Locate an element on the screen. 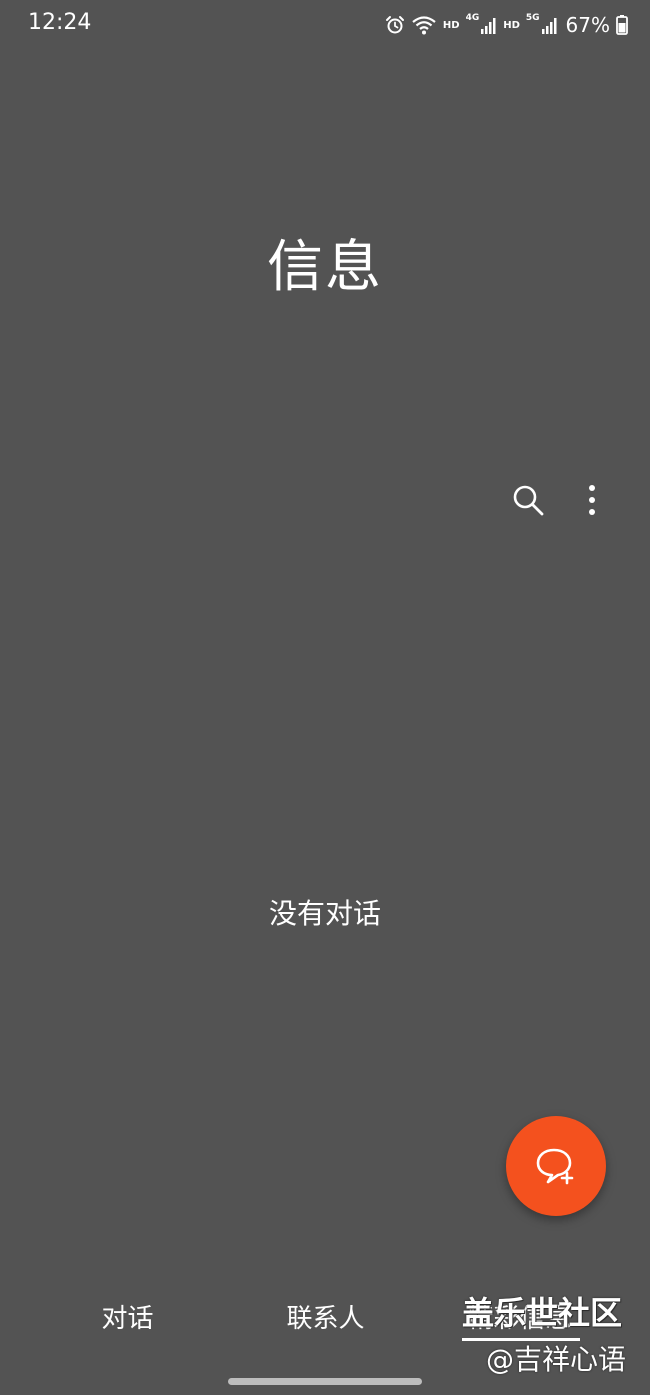  wifi-icon is located at coordinates (424, 25).